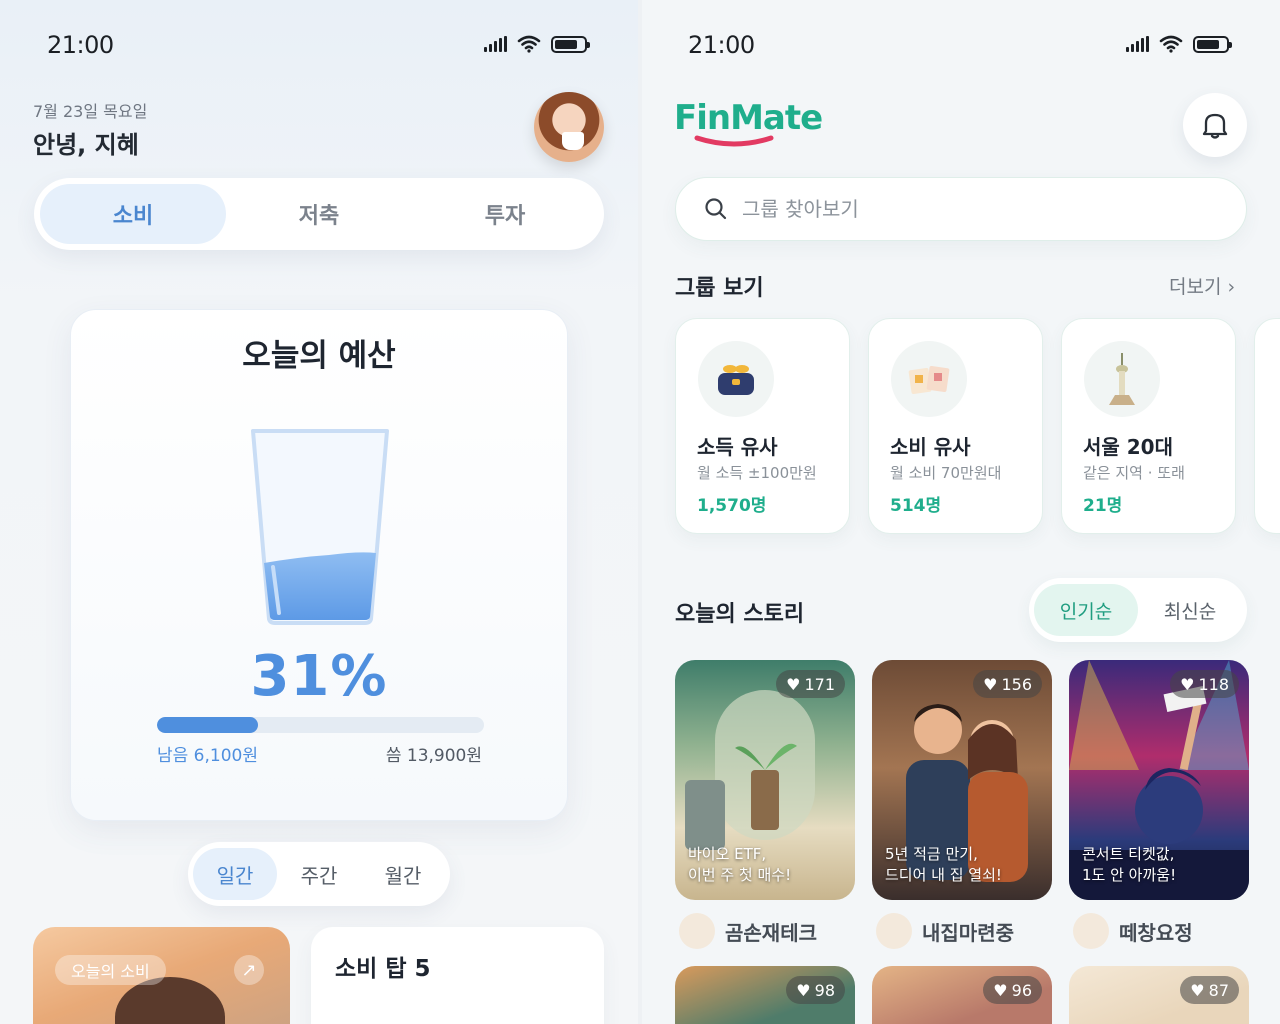  I want to click on date-label: 7월 23일 목요일, so click(90, 111).